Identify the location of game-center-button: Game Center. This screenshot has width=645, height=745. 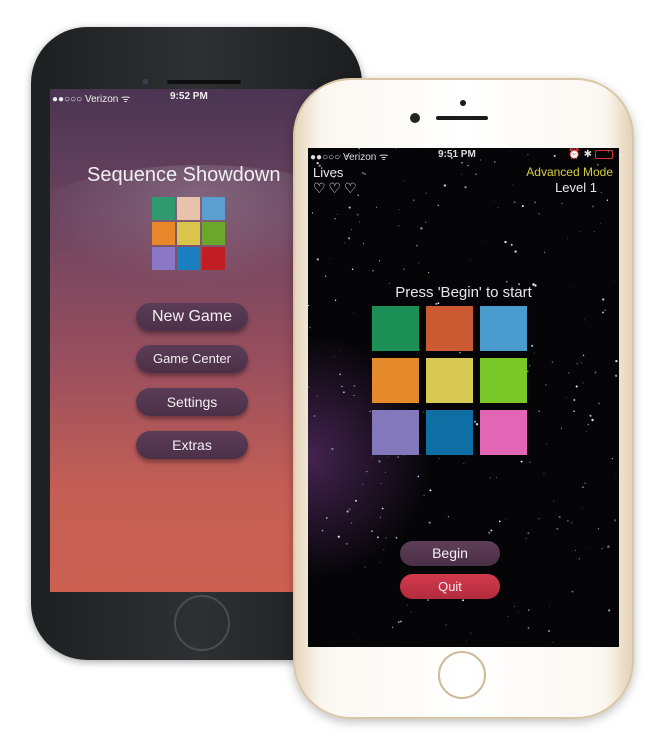
(192, 359).